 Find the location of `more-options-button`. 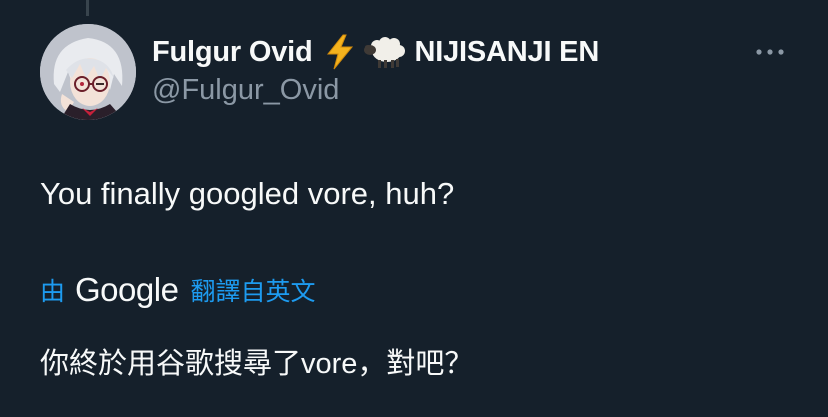

more-options-button is located at coordinates (770, 52).